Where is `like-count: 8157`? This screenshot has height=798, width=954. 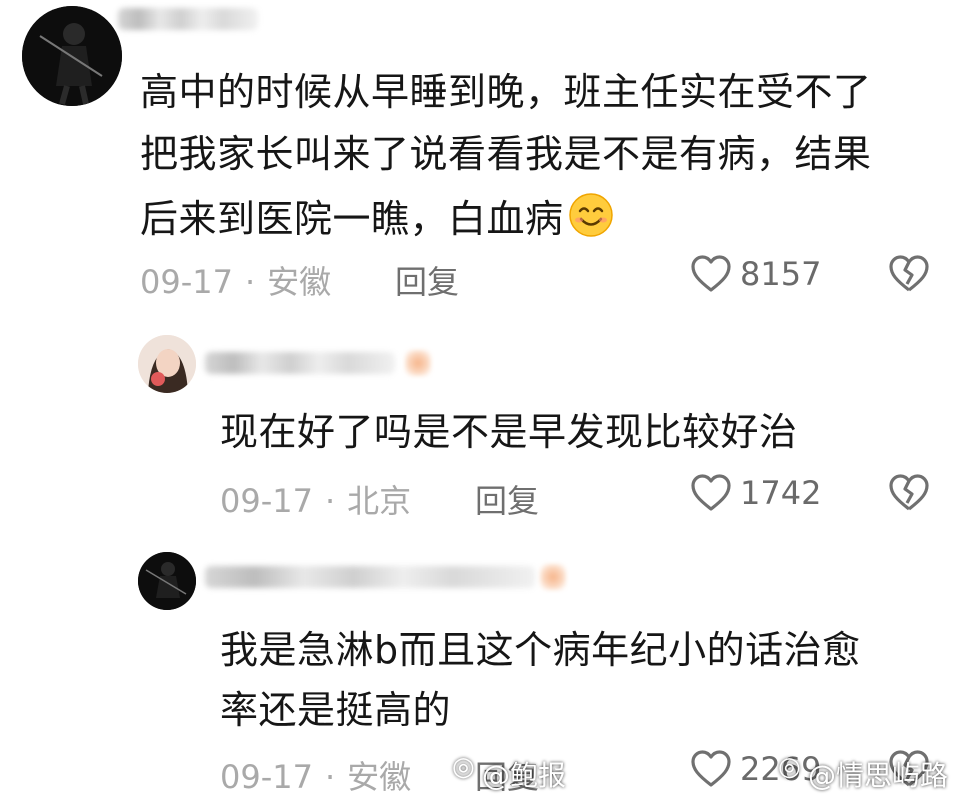 like-count: 8157 is located at coordinates (781, 274).